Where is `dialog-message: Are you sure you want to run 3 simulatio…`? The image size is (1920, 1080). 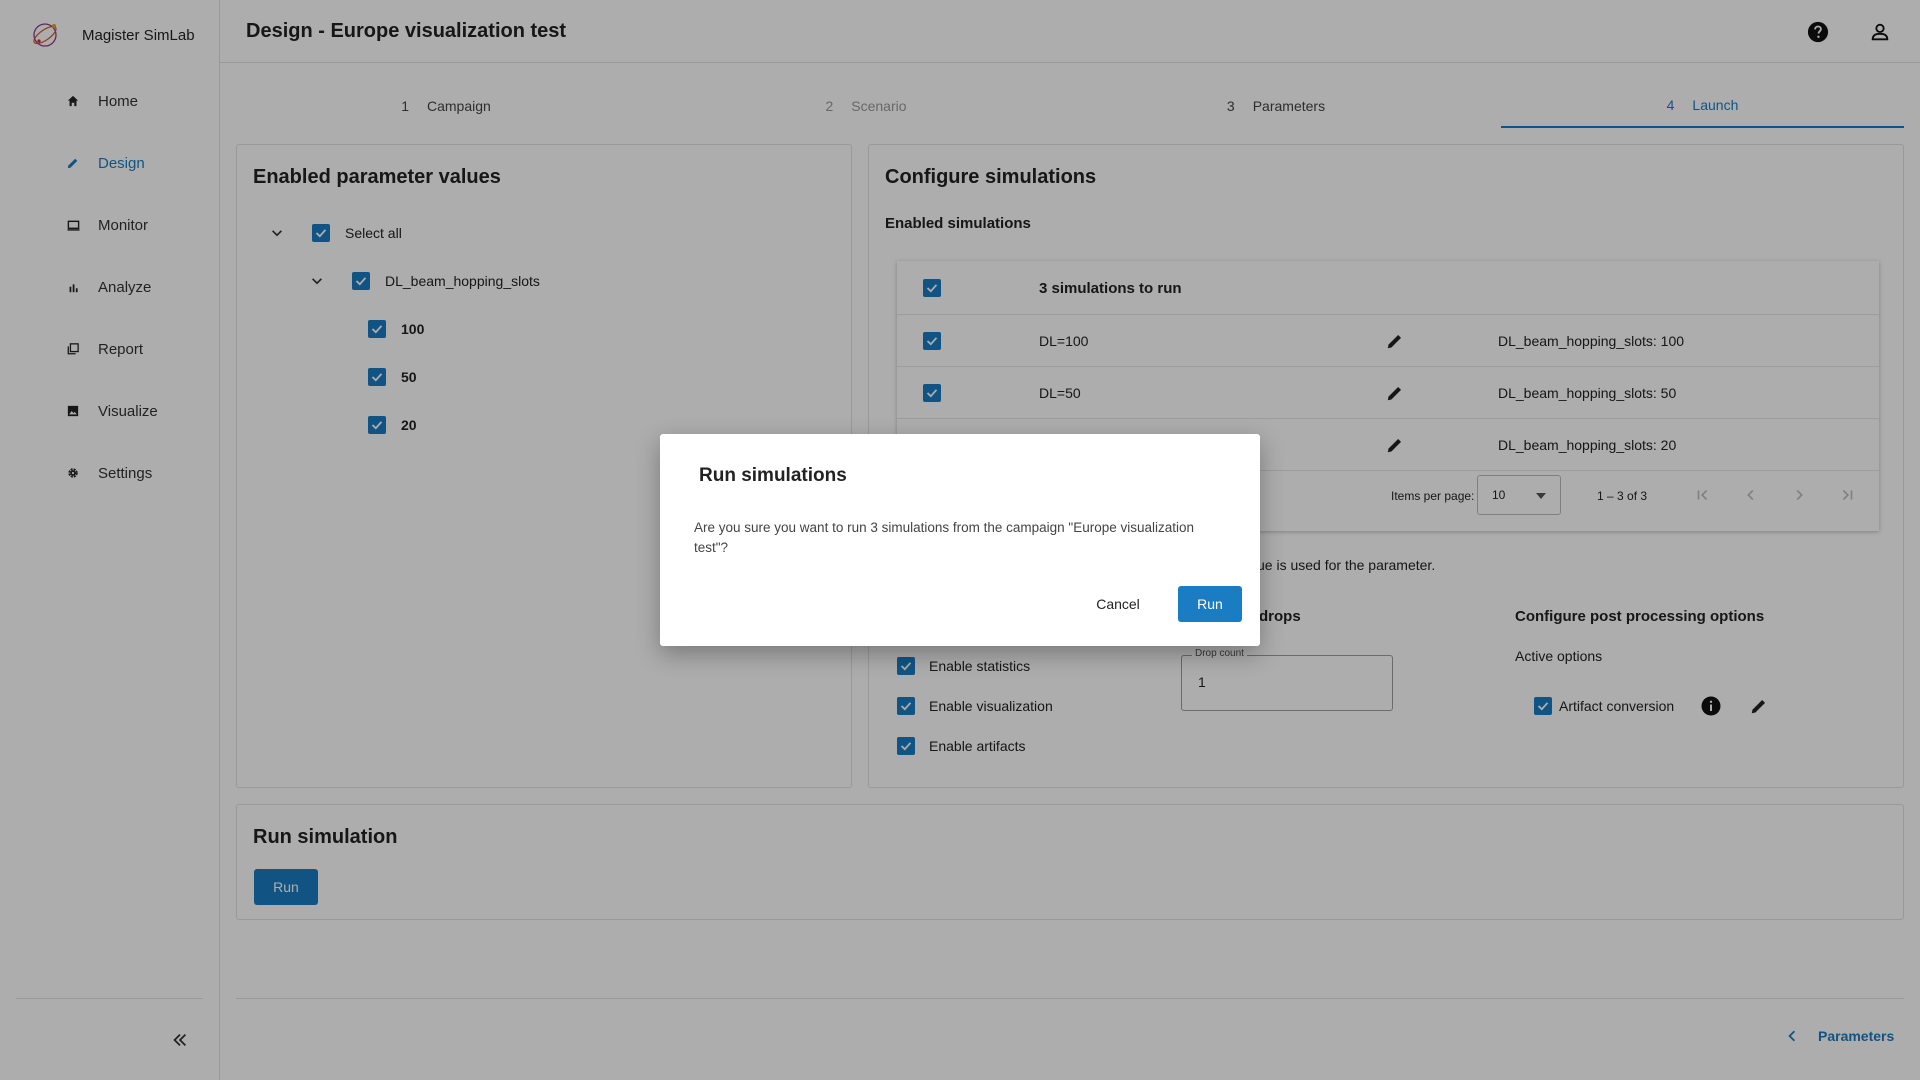
dialog-message: Are you sure you want to run 3 simulatio… is located at coordinates (944, 537).